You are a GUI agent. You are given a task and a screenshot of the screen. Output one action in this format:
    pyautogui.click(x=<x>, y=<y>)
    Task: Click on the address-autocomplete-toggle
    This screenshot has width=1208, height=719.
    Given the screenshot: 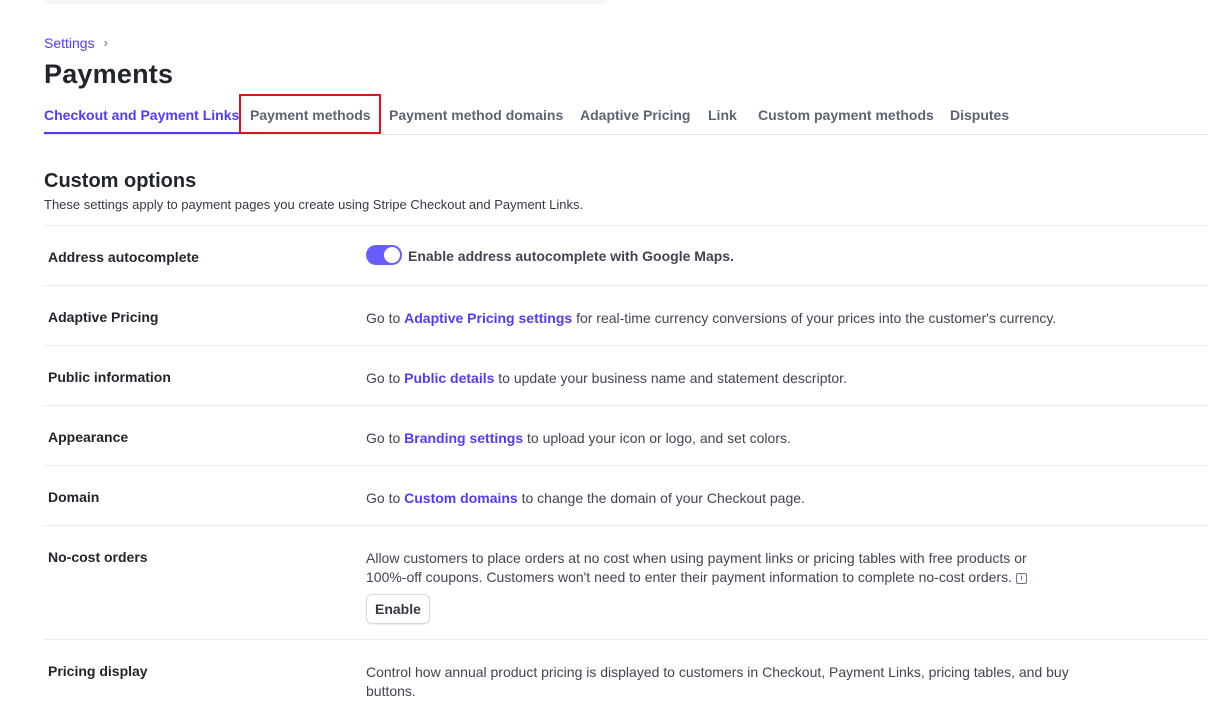 What is the action you would take?
    pyautogui.click(x=384, y=255)
    